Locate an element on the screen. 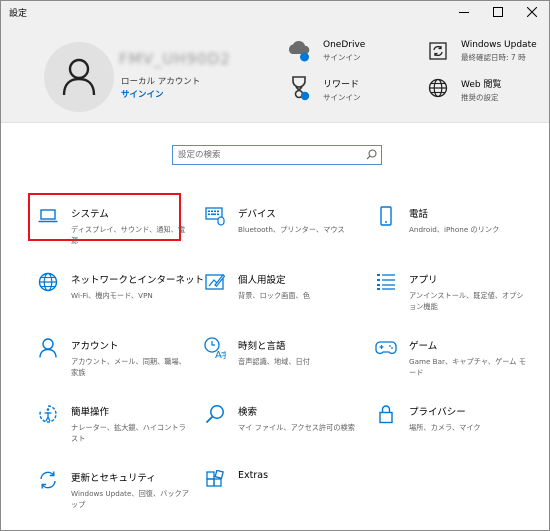  tile-desc: アカウント、メール、同期、職場、家族 is located at coordinates (128, 367).